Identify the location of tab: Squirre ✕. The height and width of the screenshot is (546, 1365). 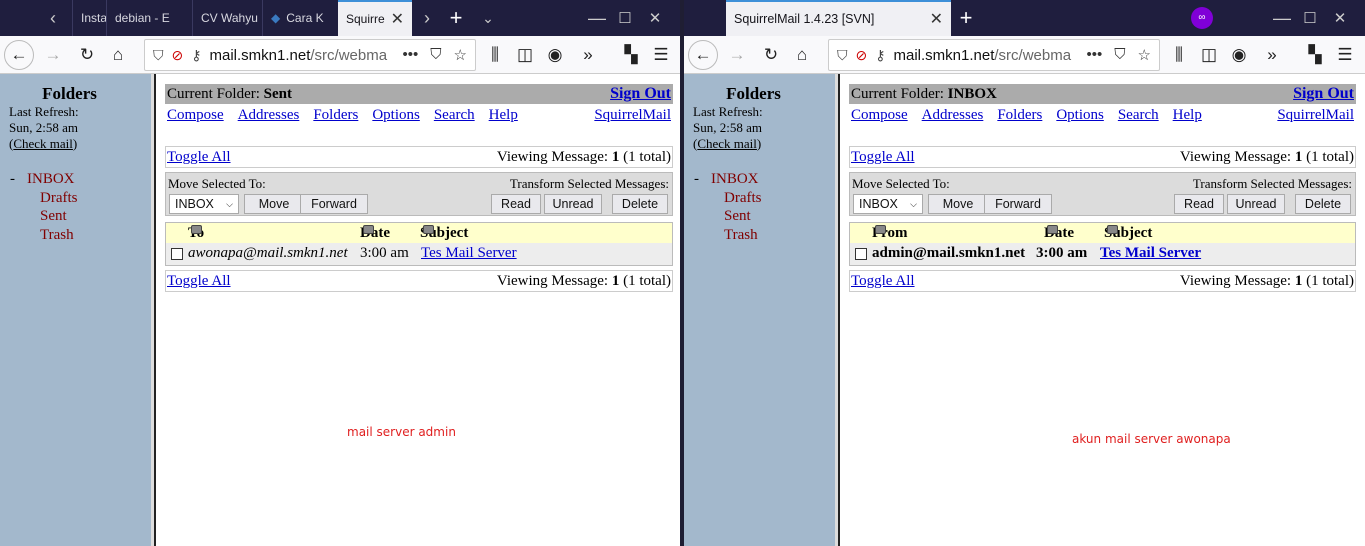
(375, 18).